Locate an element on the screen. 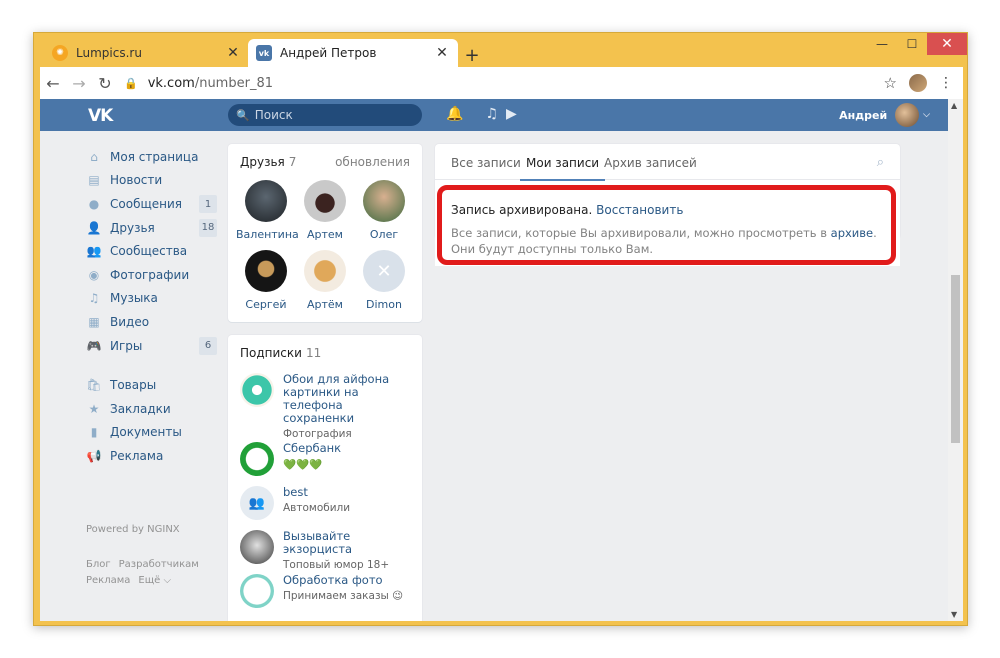 This screenshot has height=658, width=1000. friend-item: Олег is located at coordinates (384, 210).